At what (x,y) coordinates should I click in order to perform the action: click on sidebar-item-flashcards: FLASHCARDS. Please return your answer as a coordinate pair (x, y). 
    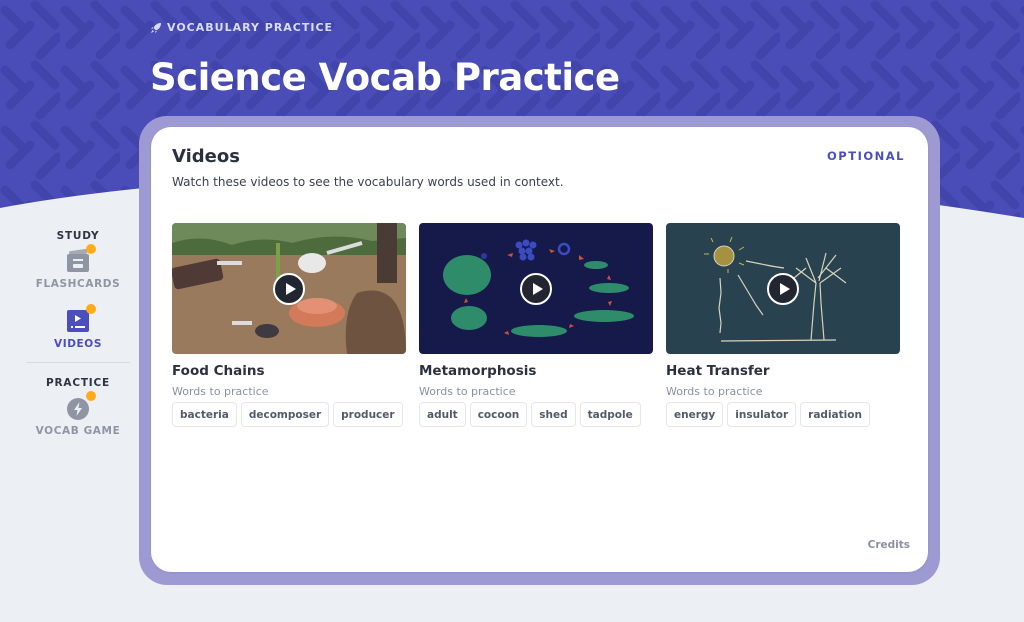
    Looking at the image, I should click on (78, 267).